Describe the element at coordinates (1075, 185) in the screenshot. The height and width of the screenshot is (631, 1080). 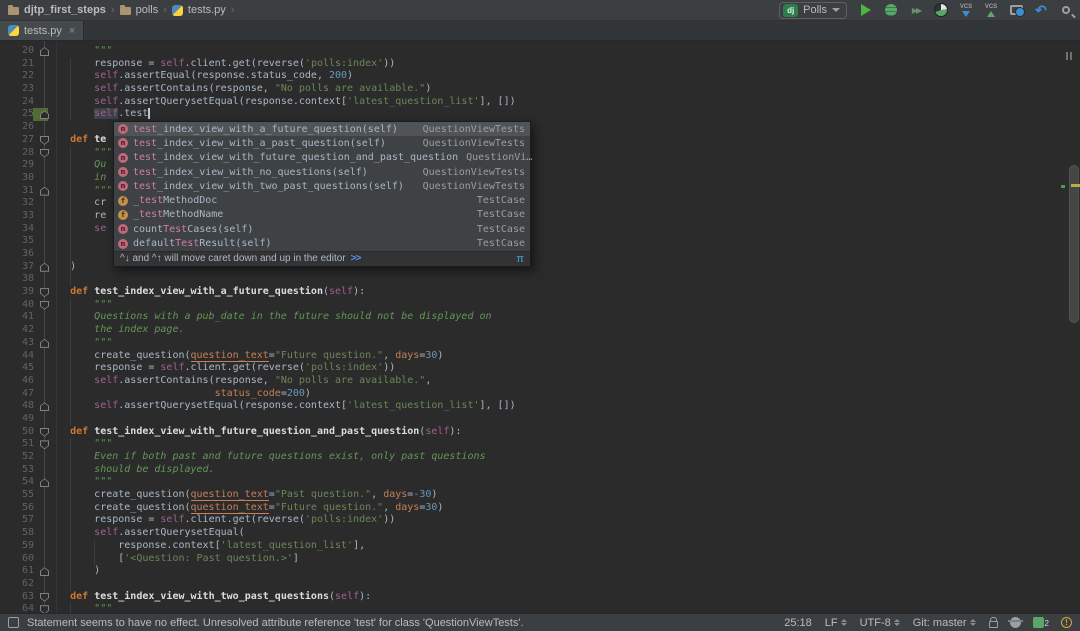
I see `warning-stripe-mark` at that location.